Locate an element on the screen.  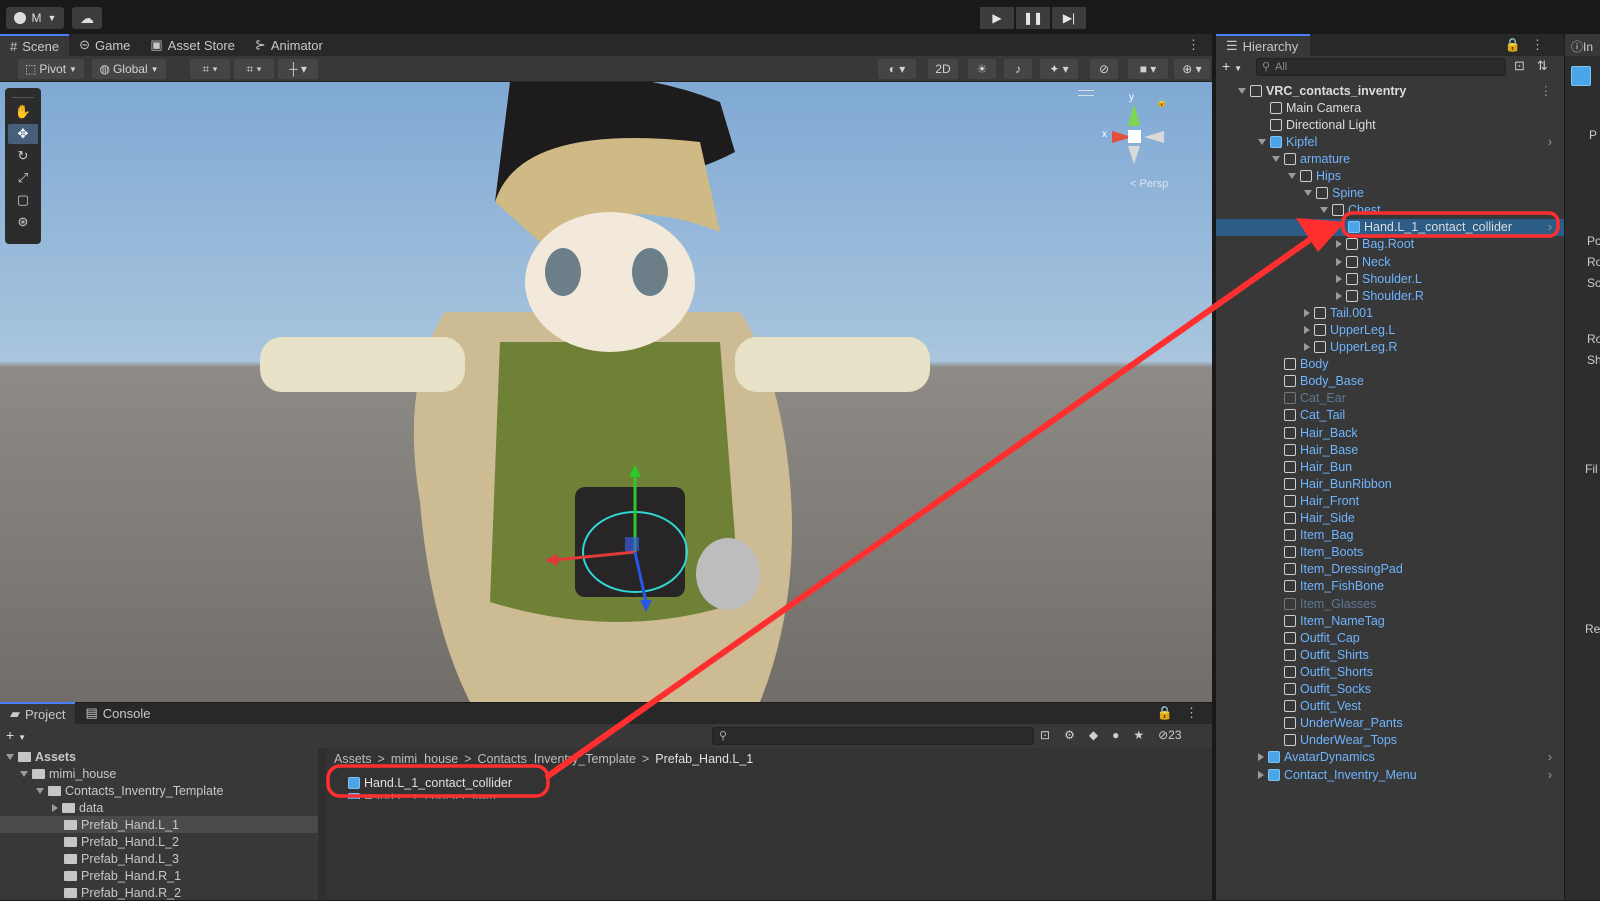
tree-row-contacts-template: Contacts_Inventry_Template is located at coordinates (163, 790).